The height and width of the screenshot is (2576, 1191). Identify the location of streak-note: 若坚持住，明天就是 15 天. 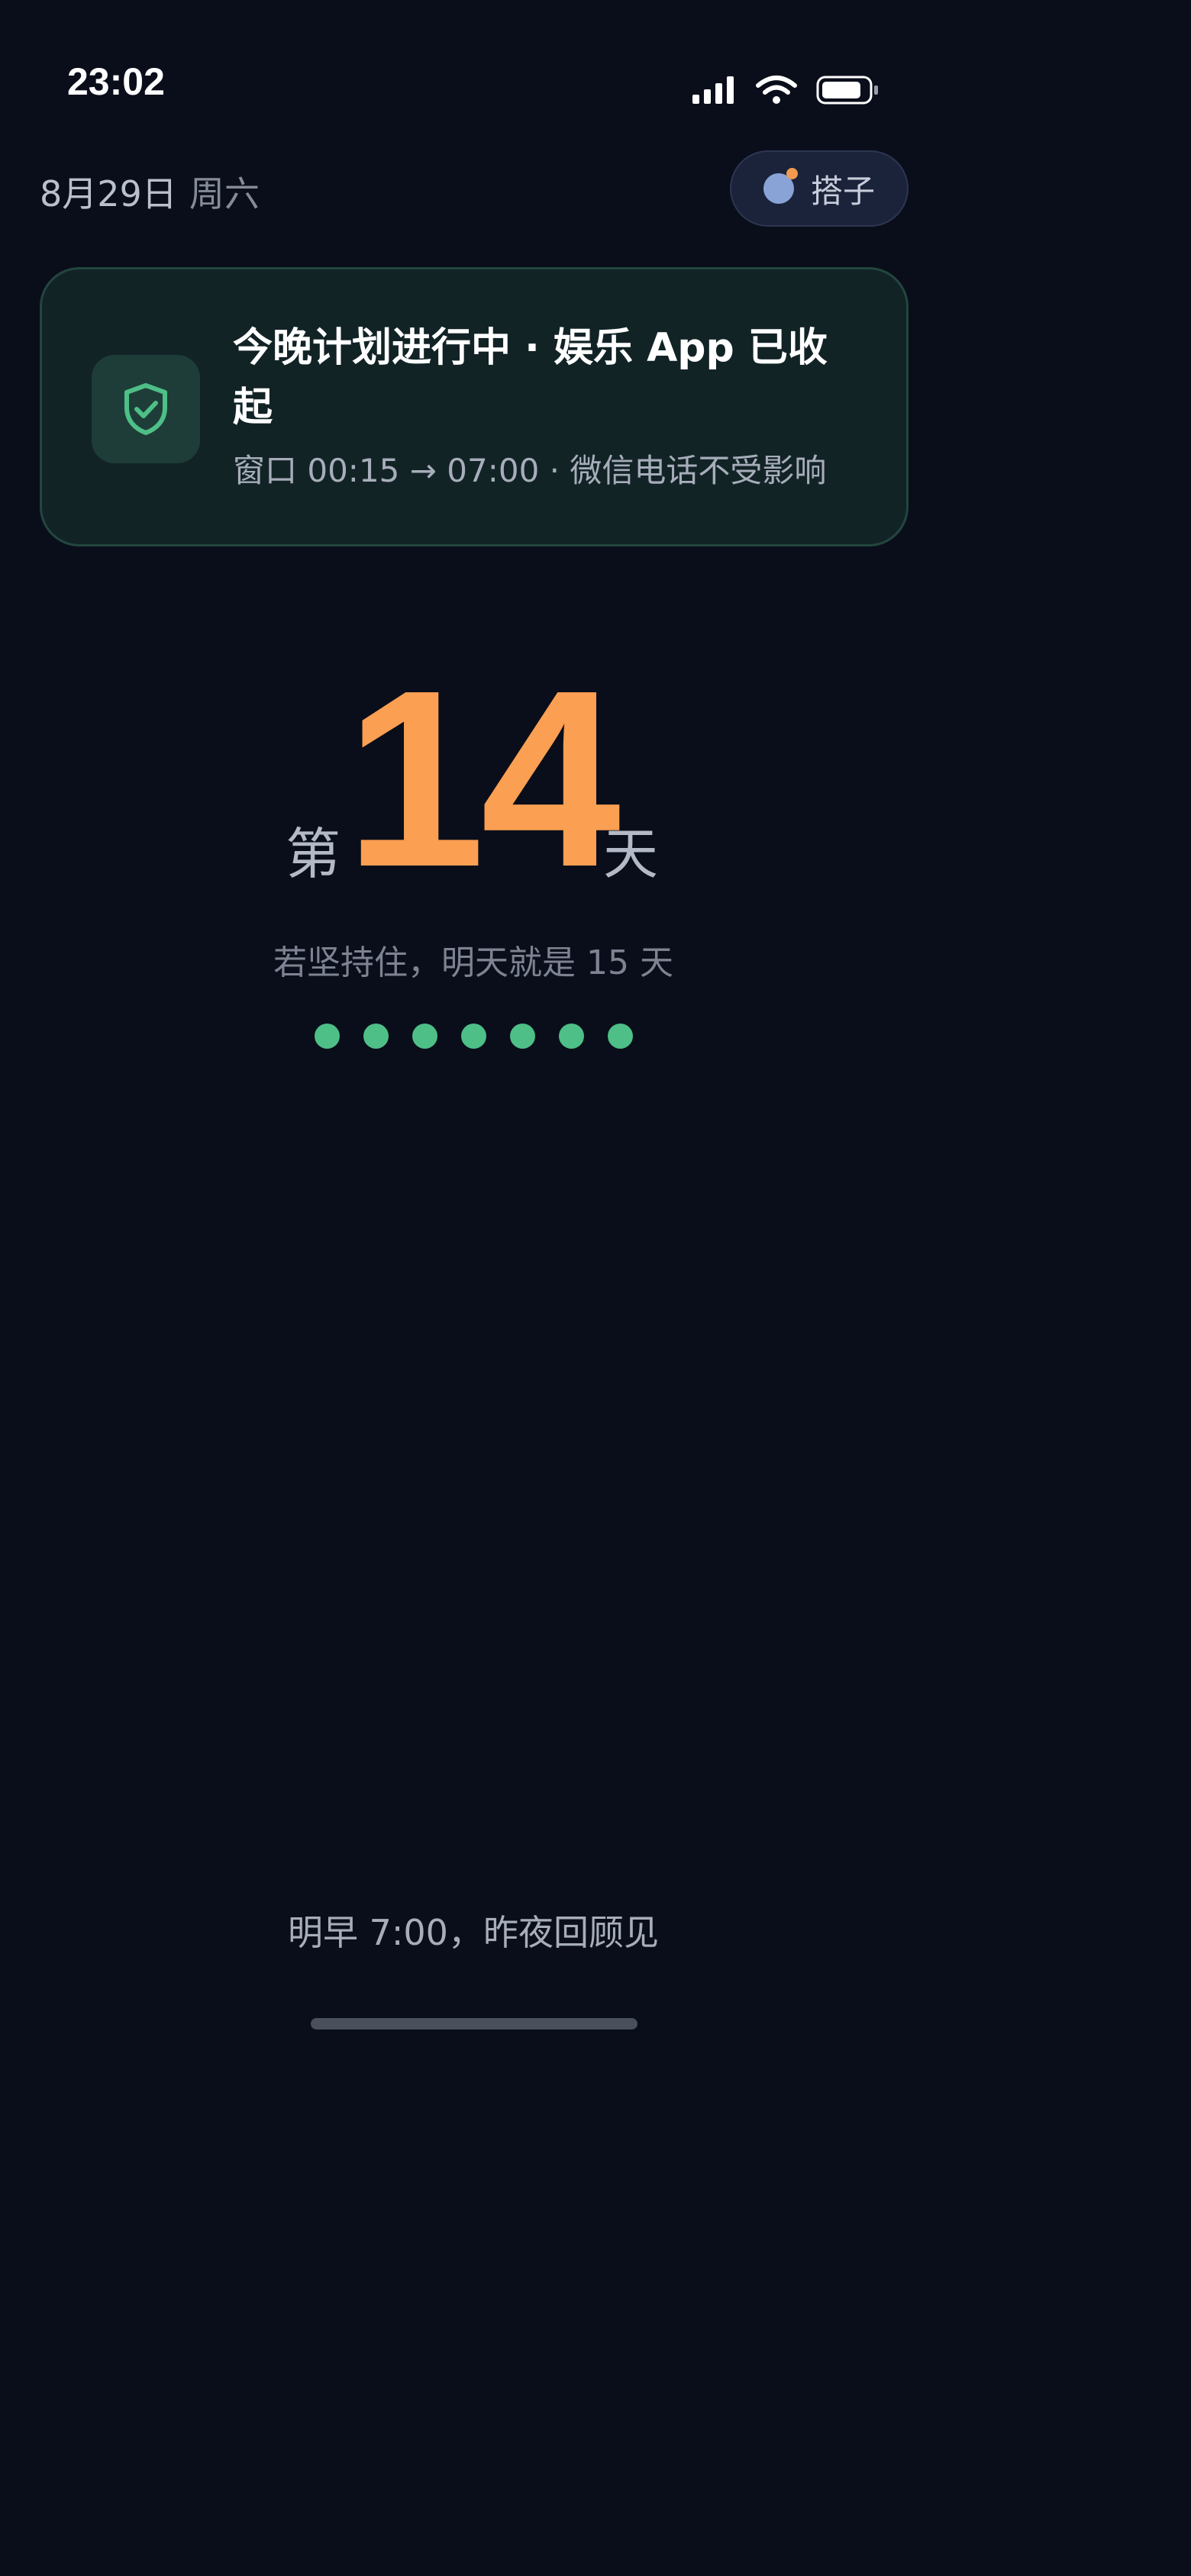
(473, 962).